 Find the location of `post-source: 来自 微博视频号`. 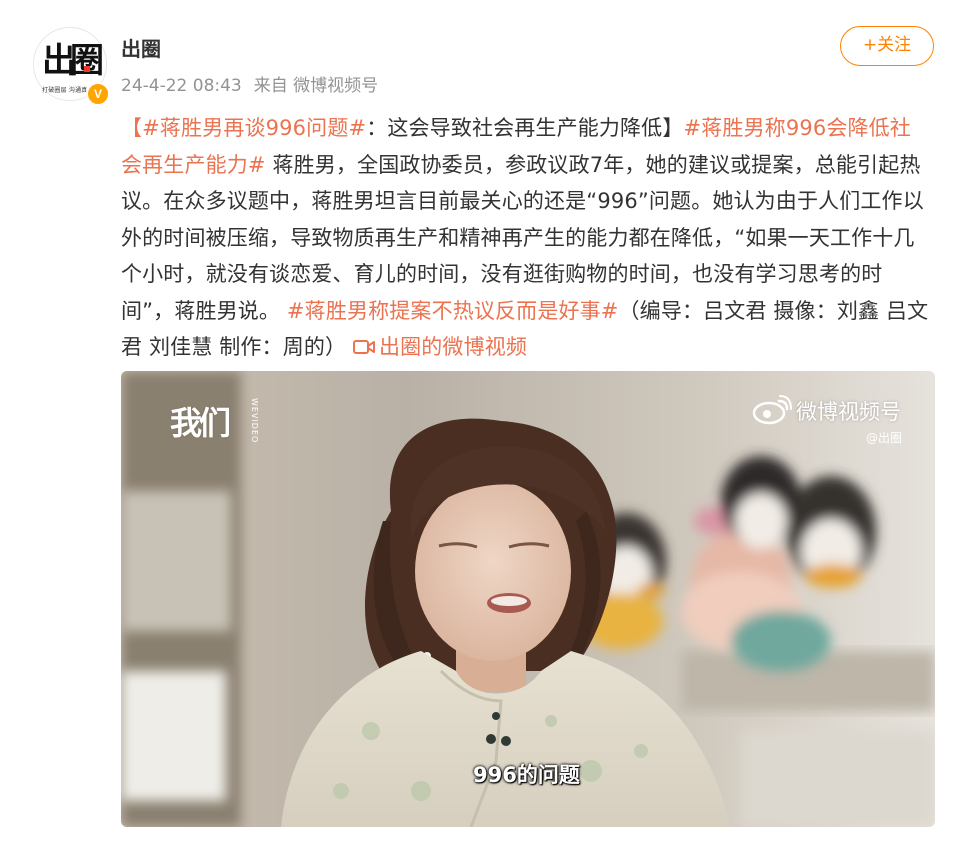

post-source: 来自 微博视频号 is located at coordinates (316, 86).